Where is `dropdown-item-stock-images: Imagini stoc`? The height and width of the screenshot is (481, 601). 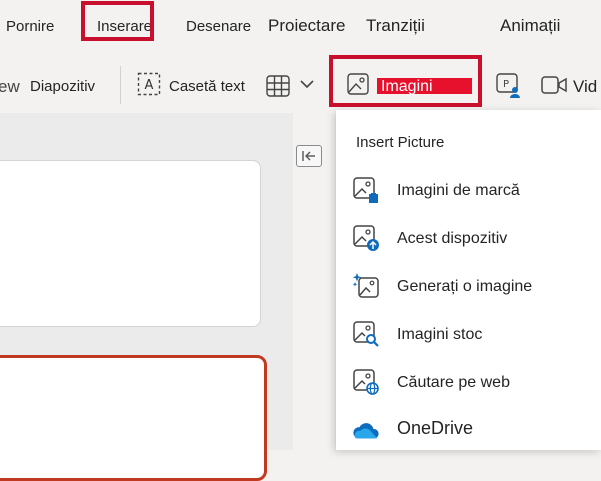
dropdown-item-stock-images: Imagini stoc is located at coordinates (472, 337).